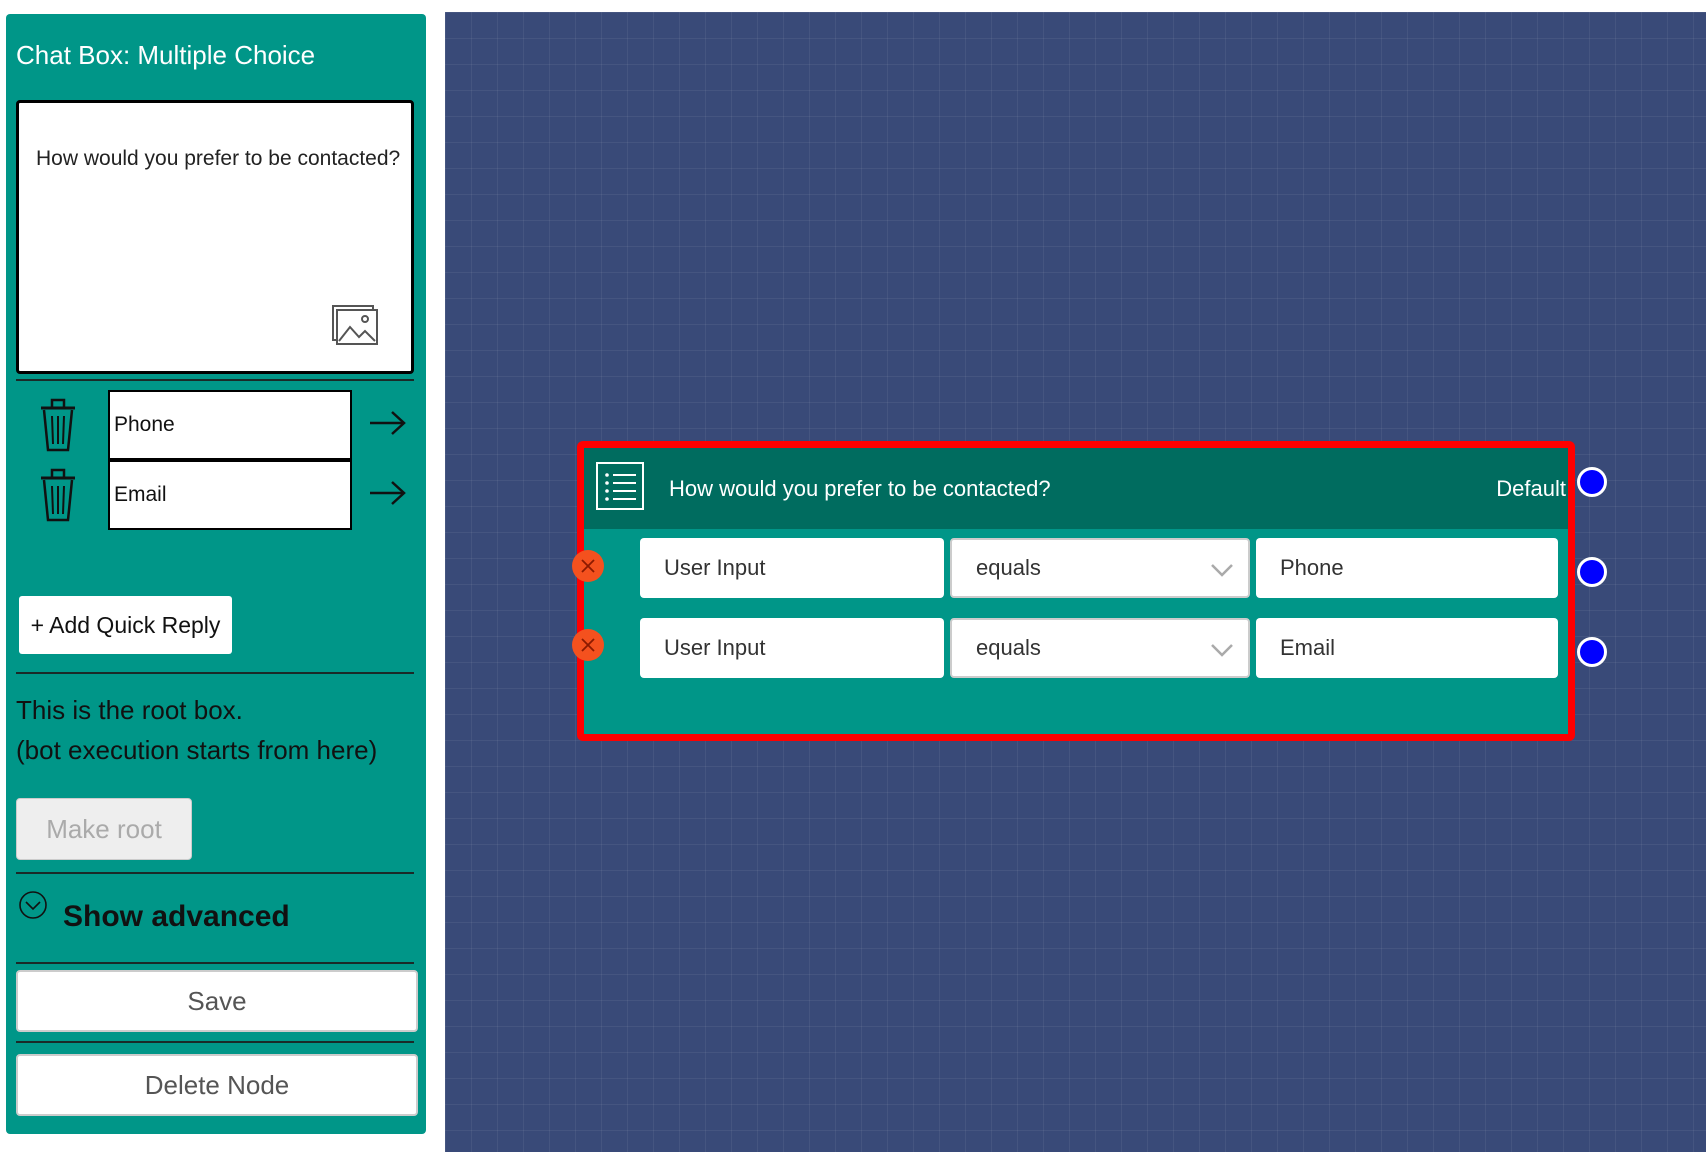 The image size is (1706, 1152). Describe the element at coordinates (197, 750) in the screenshot. I see `root-info-line2: (bot execution starts from here)` at that location.